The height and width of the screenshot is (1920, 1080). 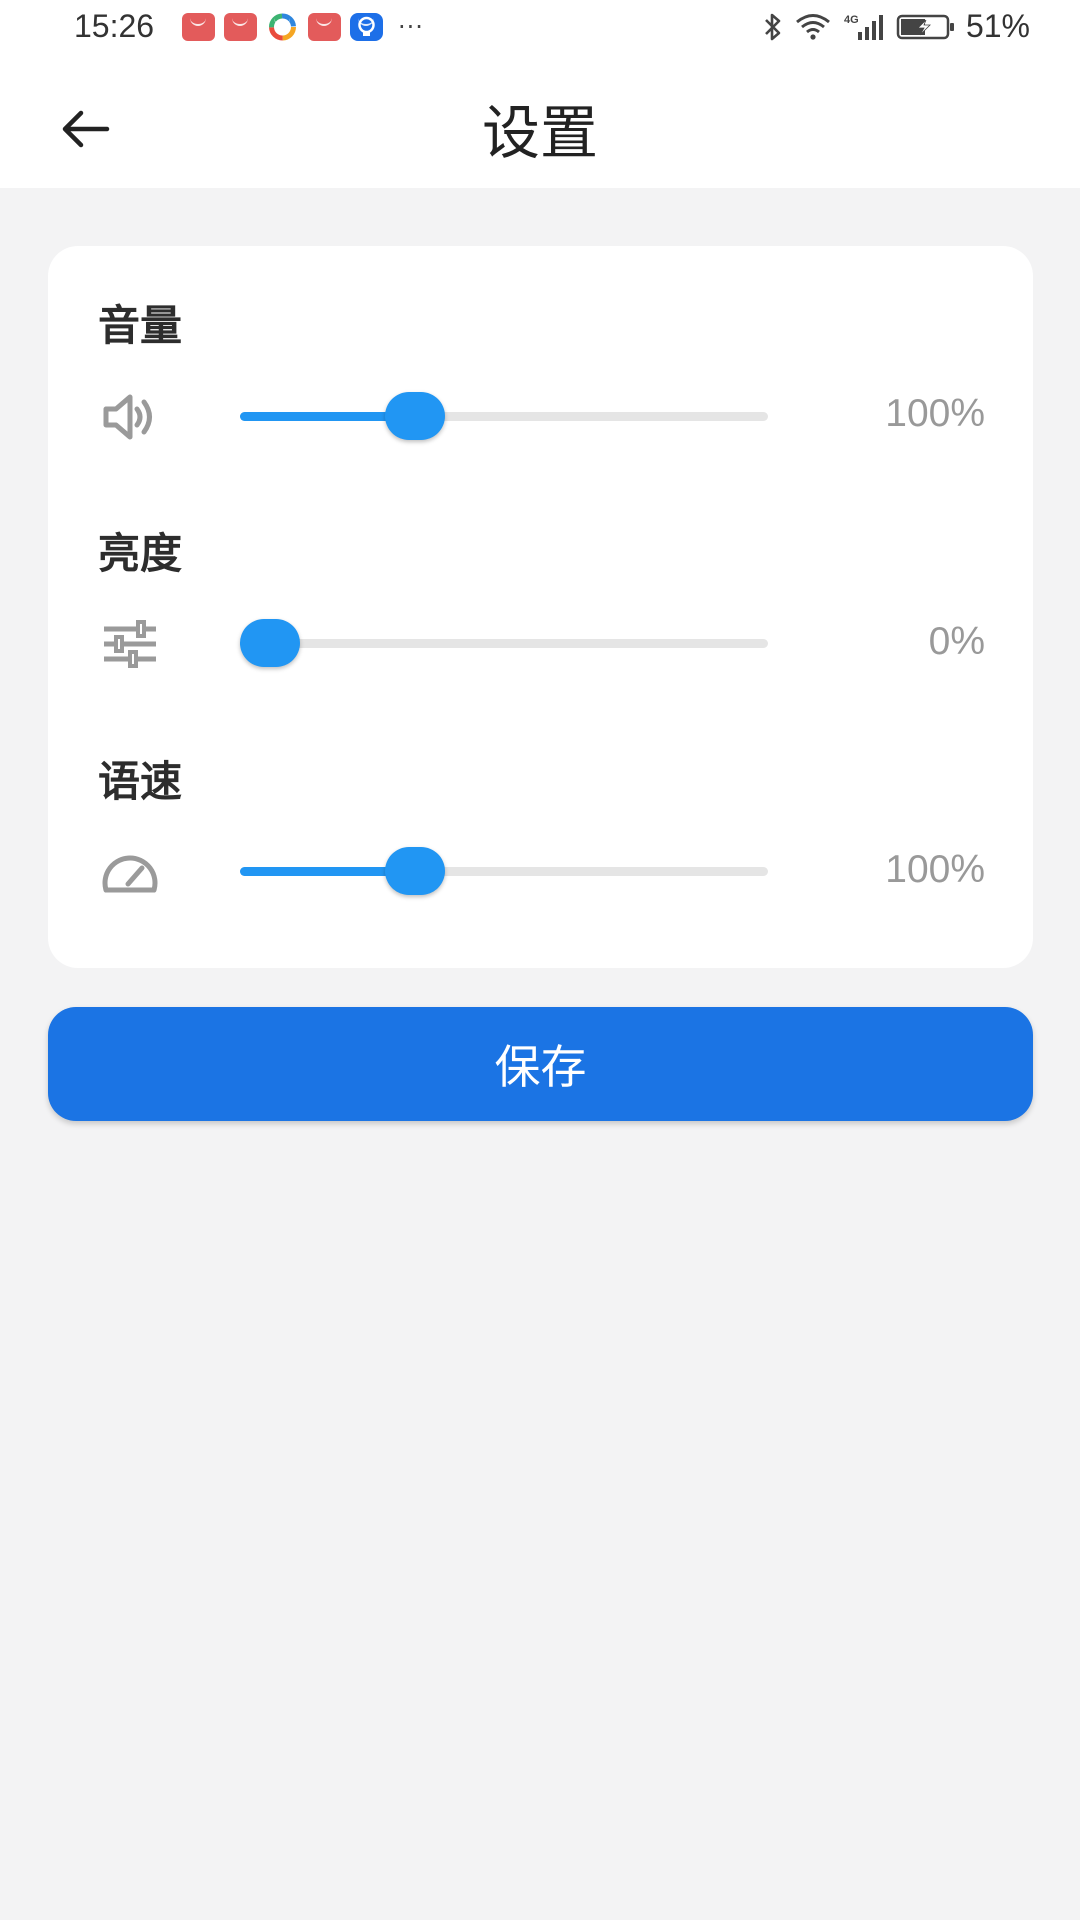 What do you see at coordinates (140, 553) in the screenshot?
I see `brightness-label: 亮度` at bounding box center [140, 553].